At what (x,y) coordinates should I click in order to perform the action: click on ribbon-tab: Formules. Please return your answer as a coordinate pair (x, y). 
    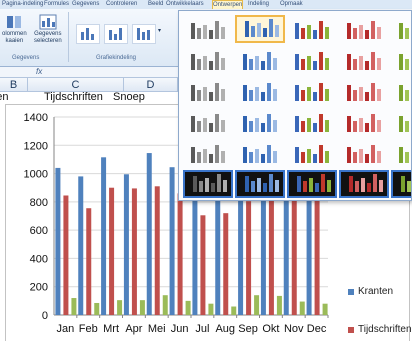
    Looking at the image, I should click on (56, 4).